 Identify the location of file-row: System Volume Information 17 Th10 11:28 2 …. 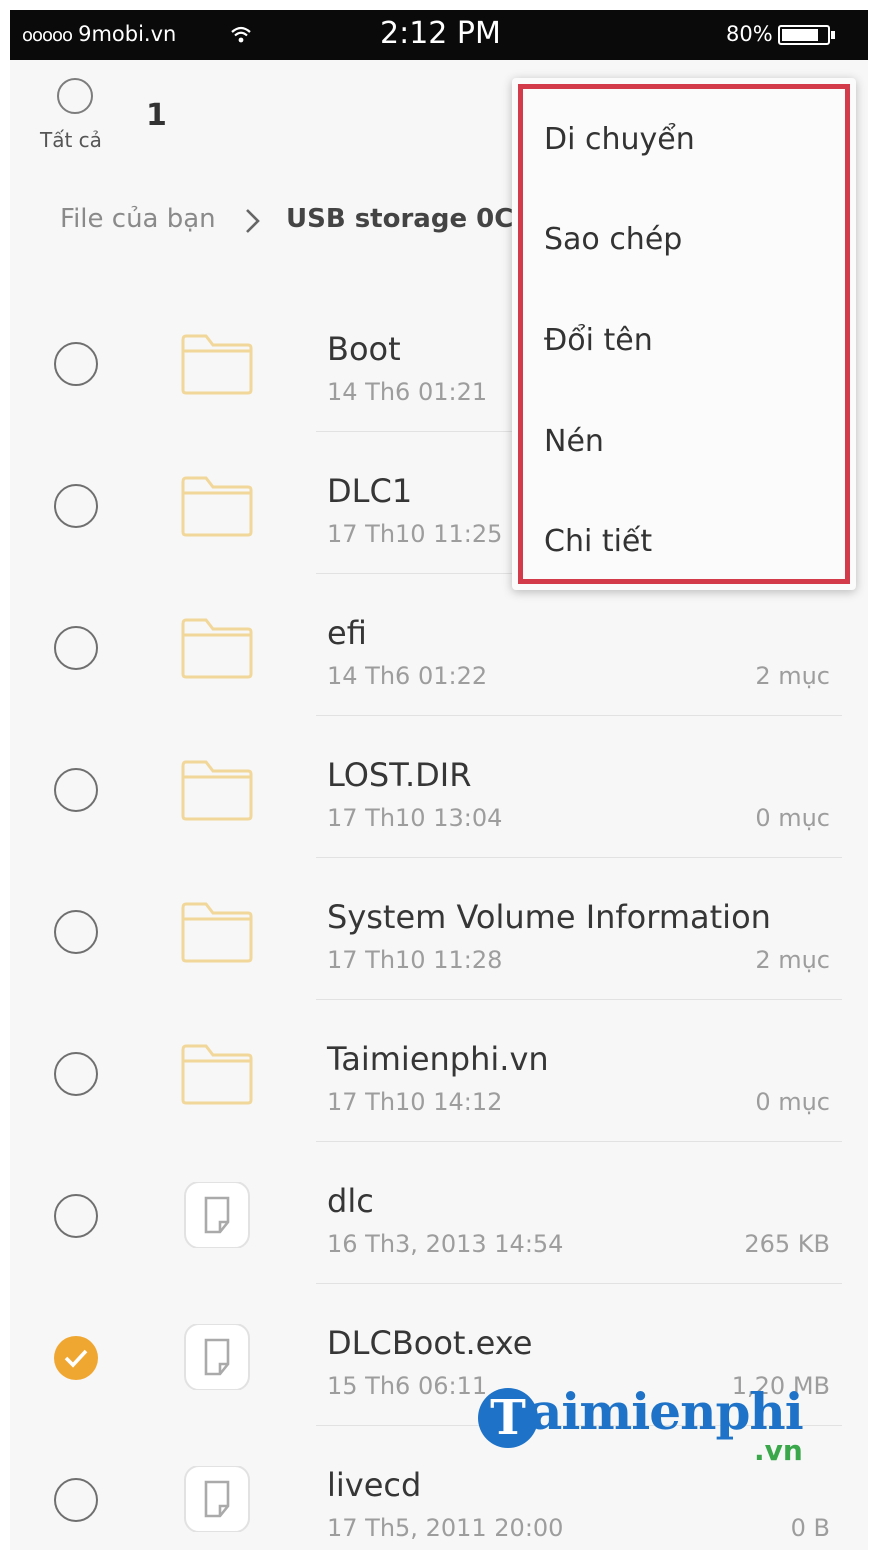
(439, 929).